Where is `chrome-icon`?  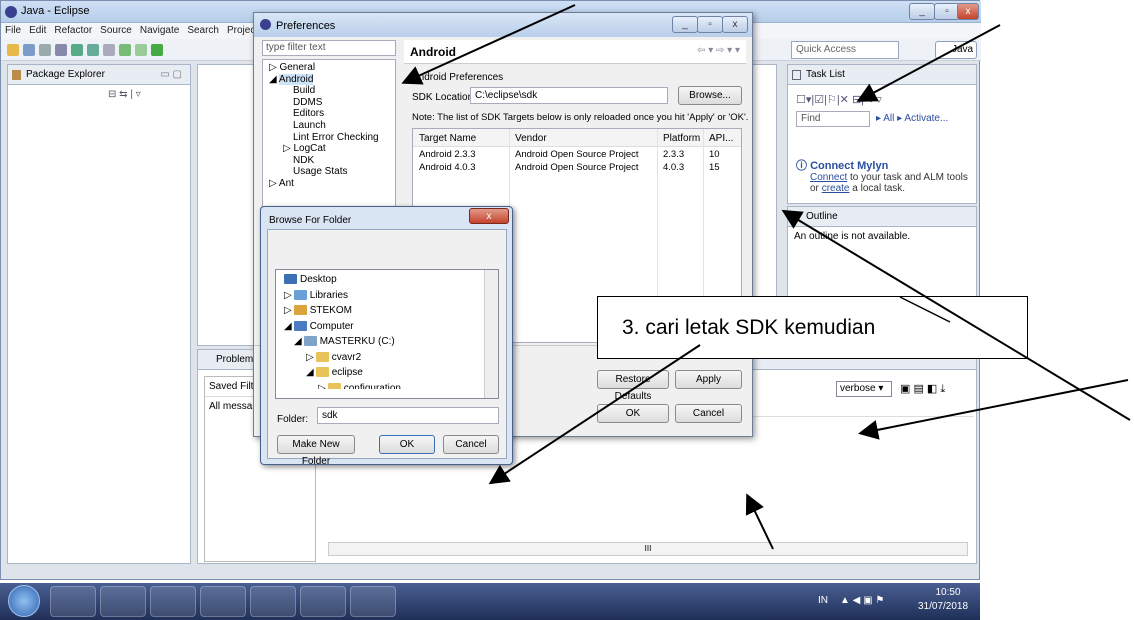 chrome-icon is located at coordinates (273, 601).